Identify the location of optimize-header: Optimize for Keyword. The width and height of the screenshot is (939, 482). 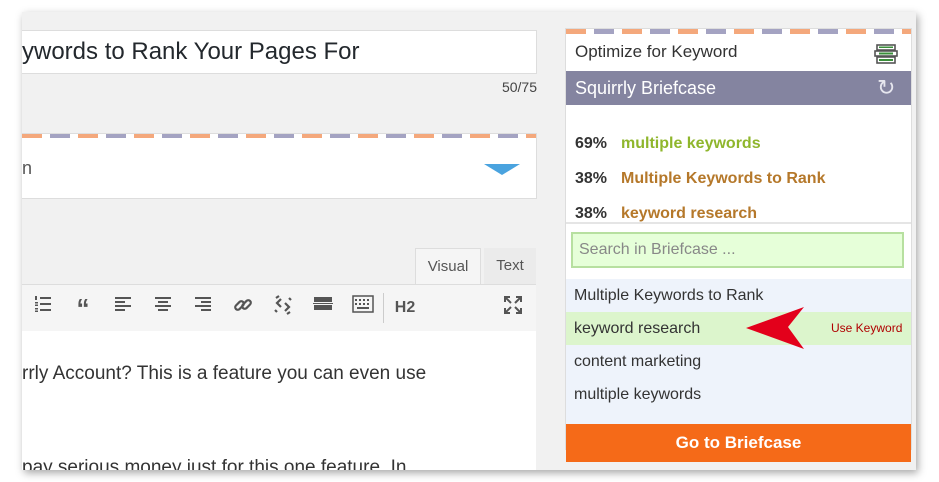
(738, 52).